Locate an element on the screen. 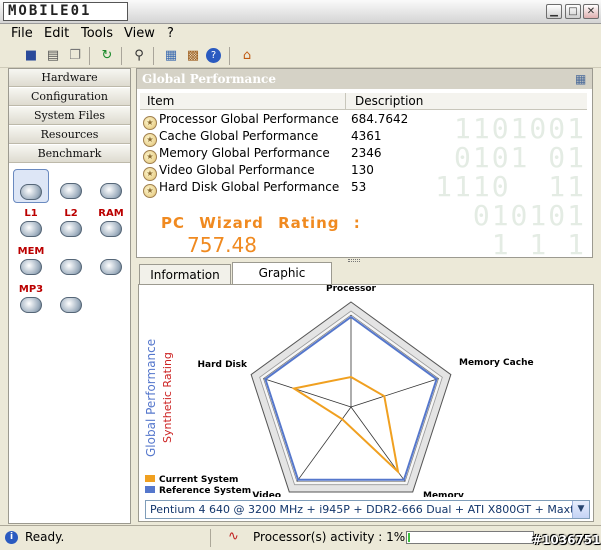 This screenshot has height=550, width=601. activity-progress-fill is located at coordinates (409, 537).